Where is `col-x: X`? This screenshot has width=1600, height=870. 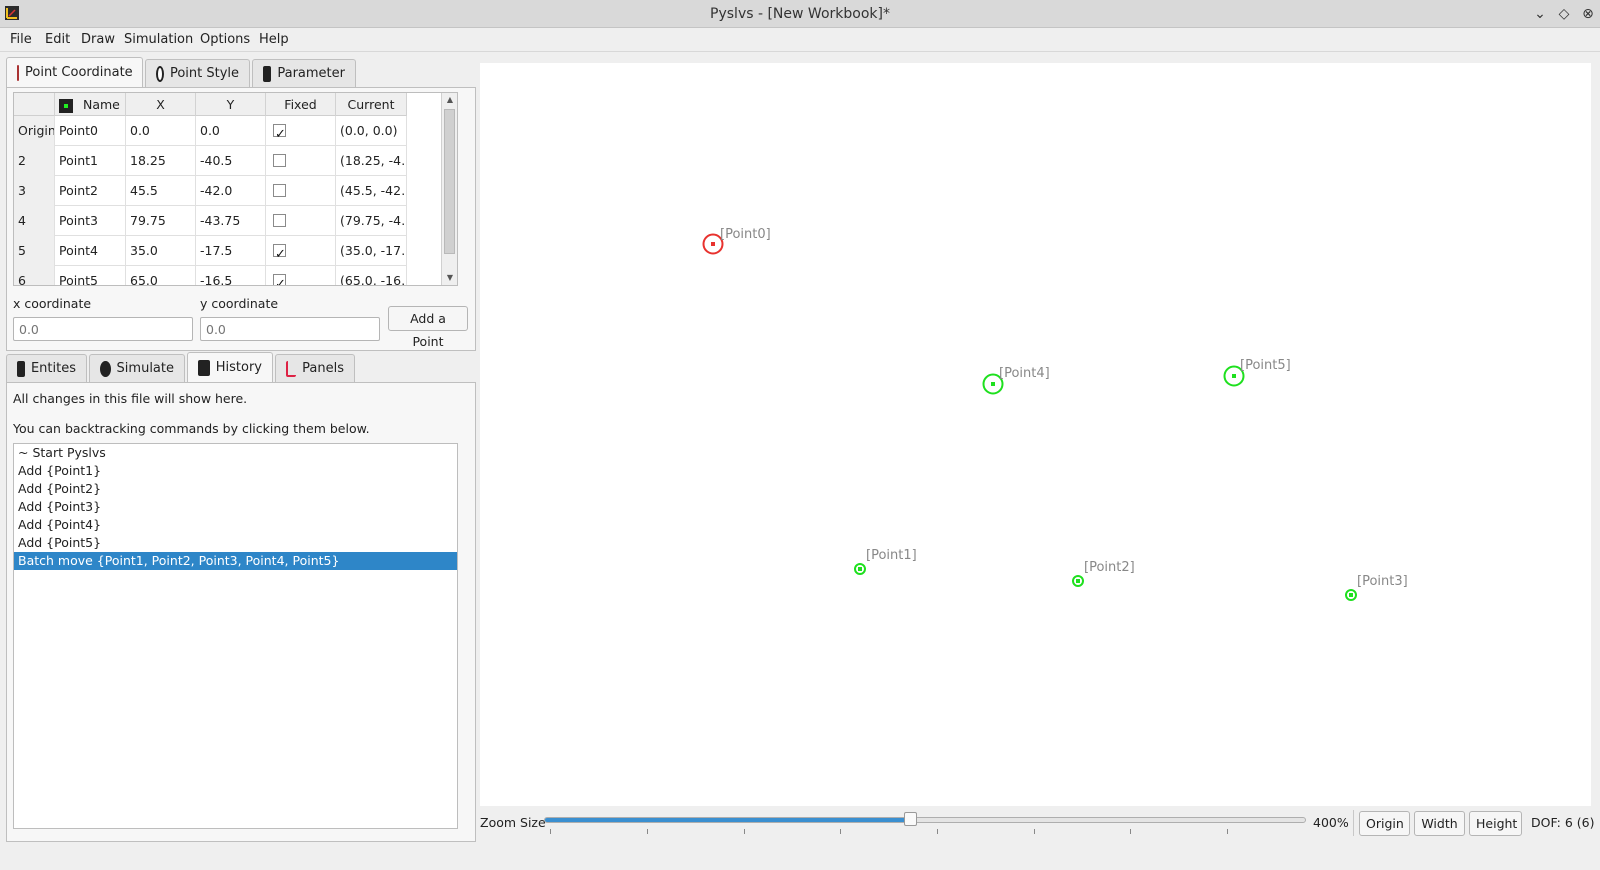
col-x: X is located at coordinates (161, 104).